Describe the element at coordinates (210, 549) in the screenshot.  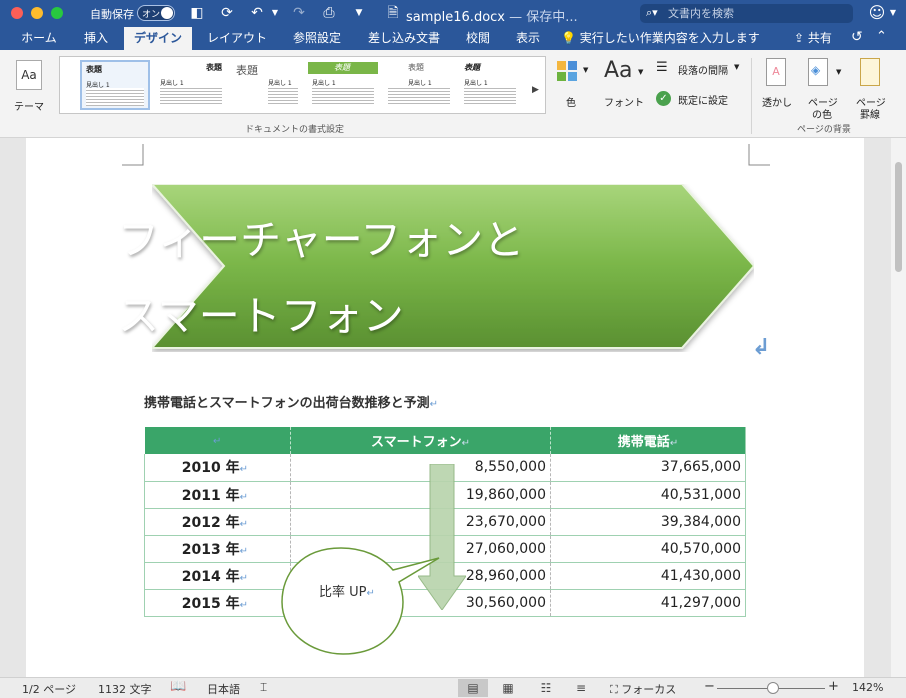
I see `year-text: 2013 年` at that location.